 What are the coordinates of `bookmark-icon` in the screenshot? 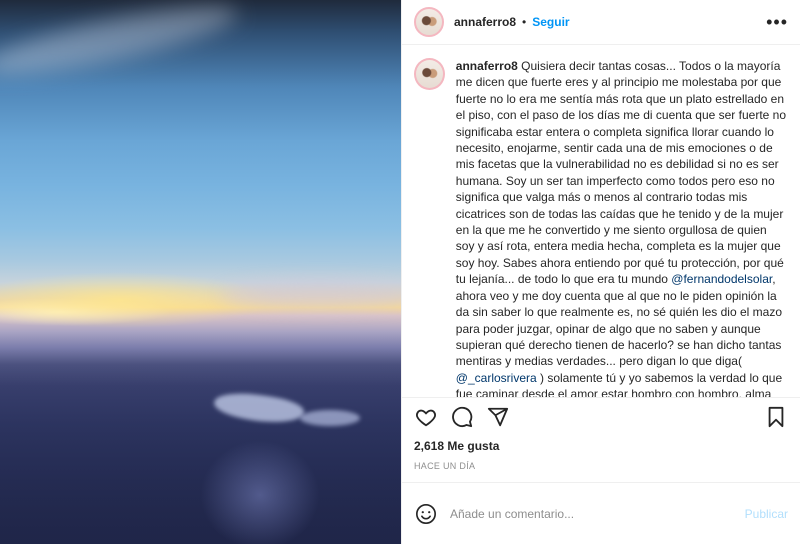 It's located at (776, 417).